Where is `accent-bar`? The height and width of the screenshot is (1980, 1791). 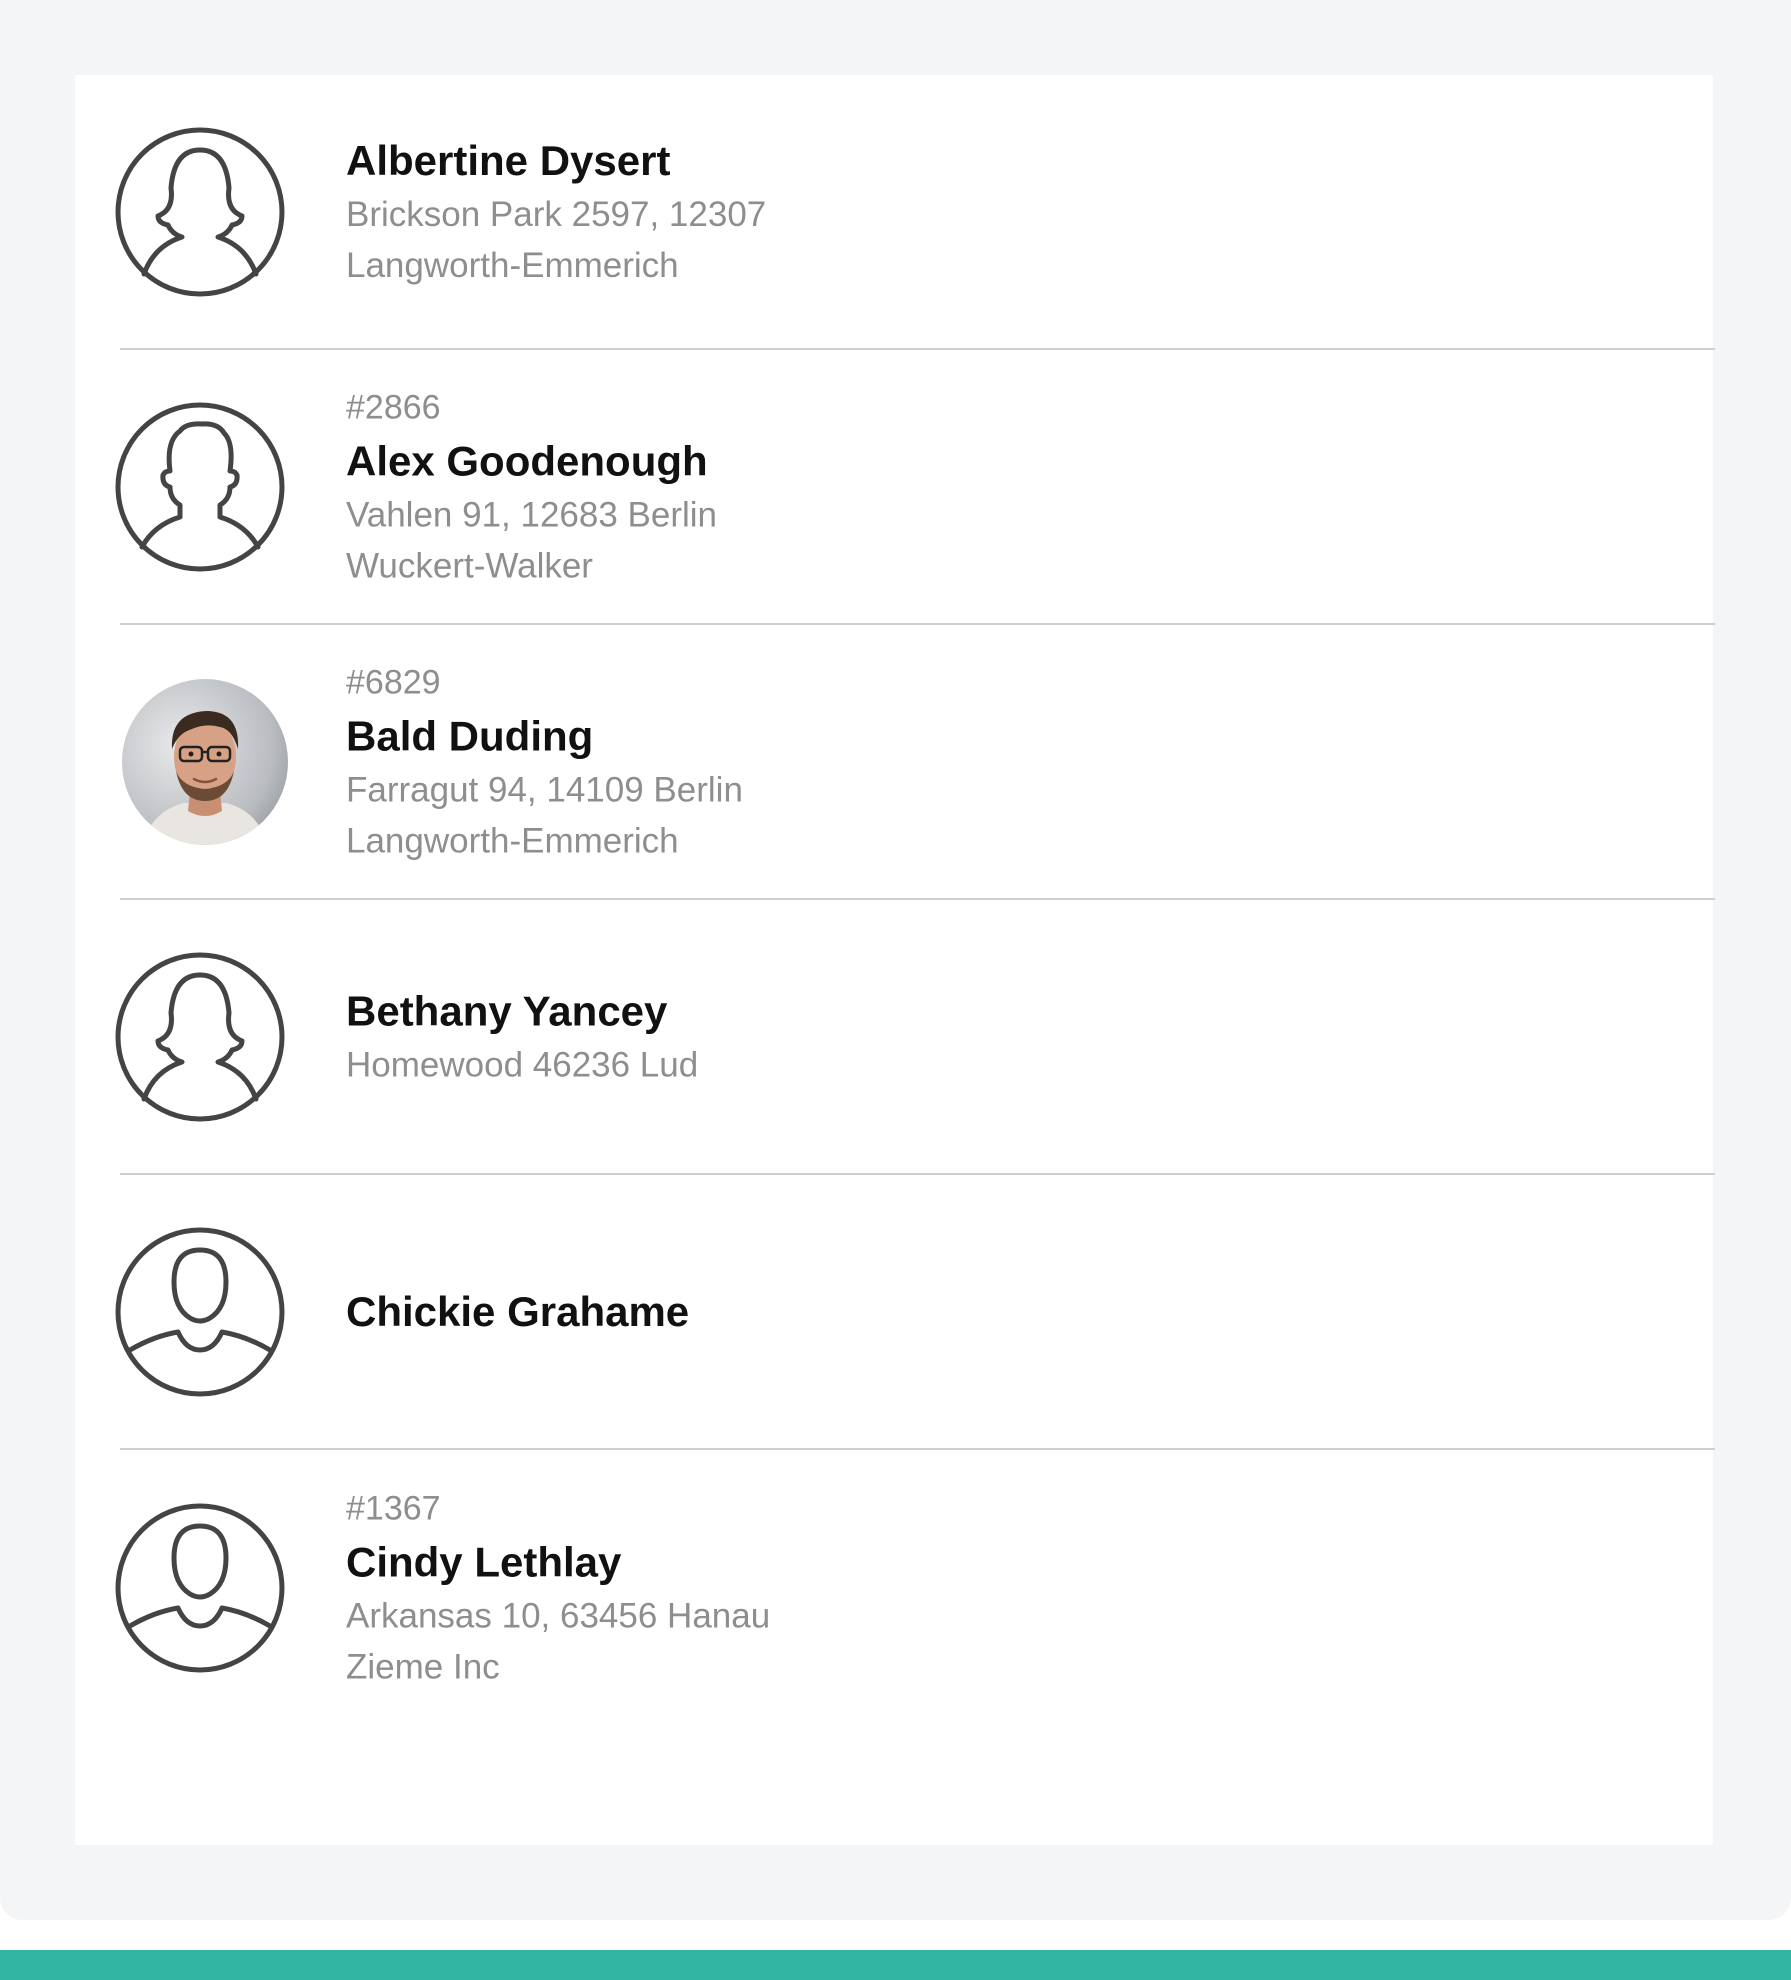 accent-bar is located at coordinates (895, 1965).